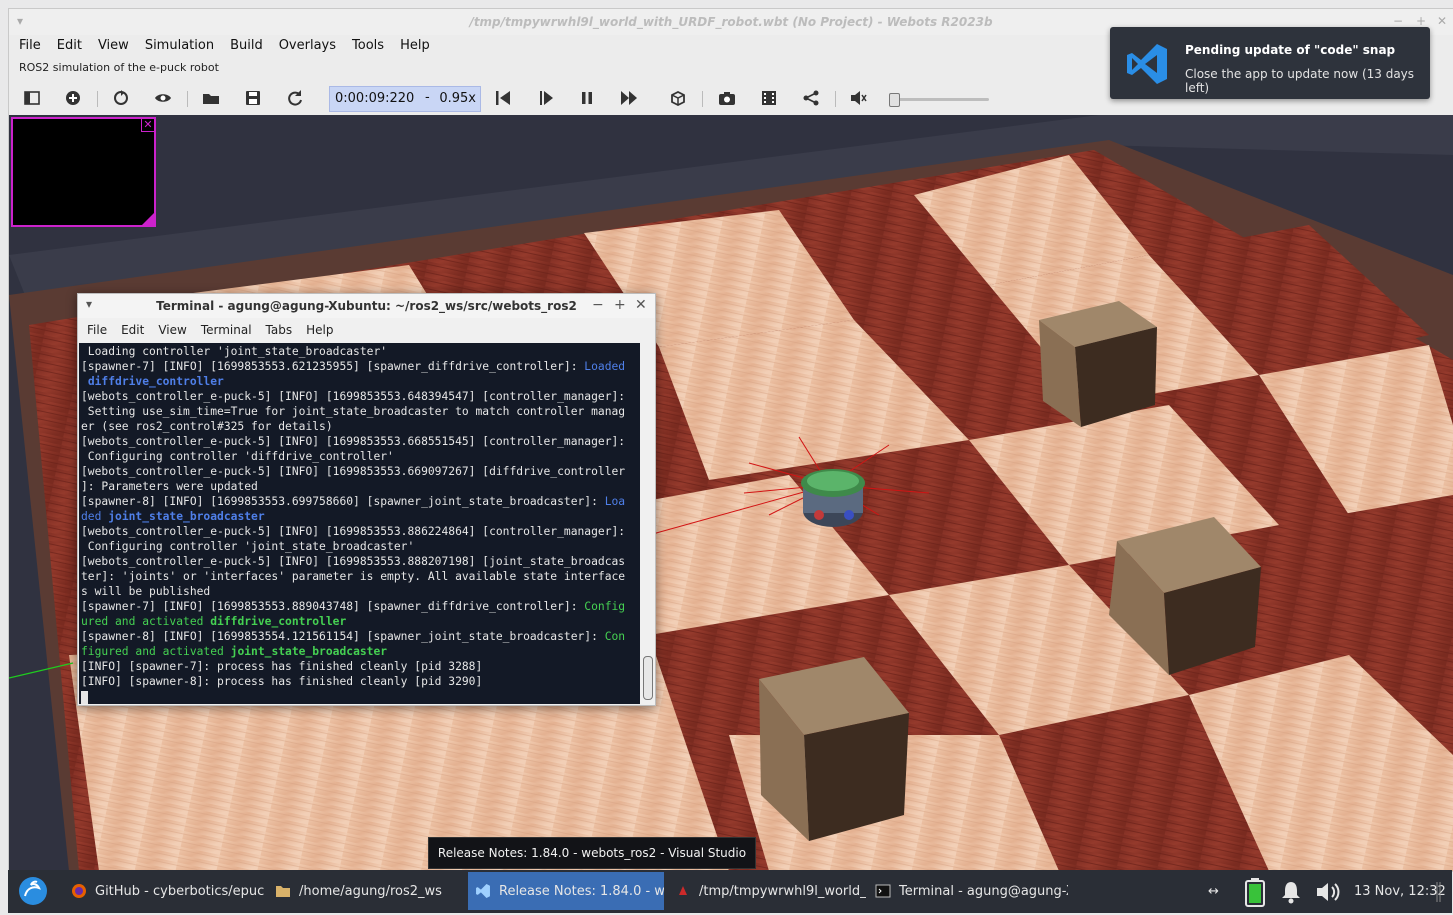  Describe the element at coordinates (305, 44) in the screenshot. I see `menu-overlays: Overlays` at that location.